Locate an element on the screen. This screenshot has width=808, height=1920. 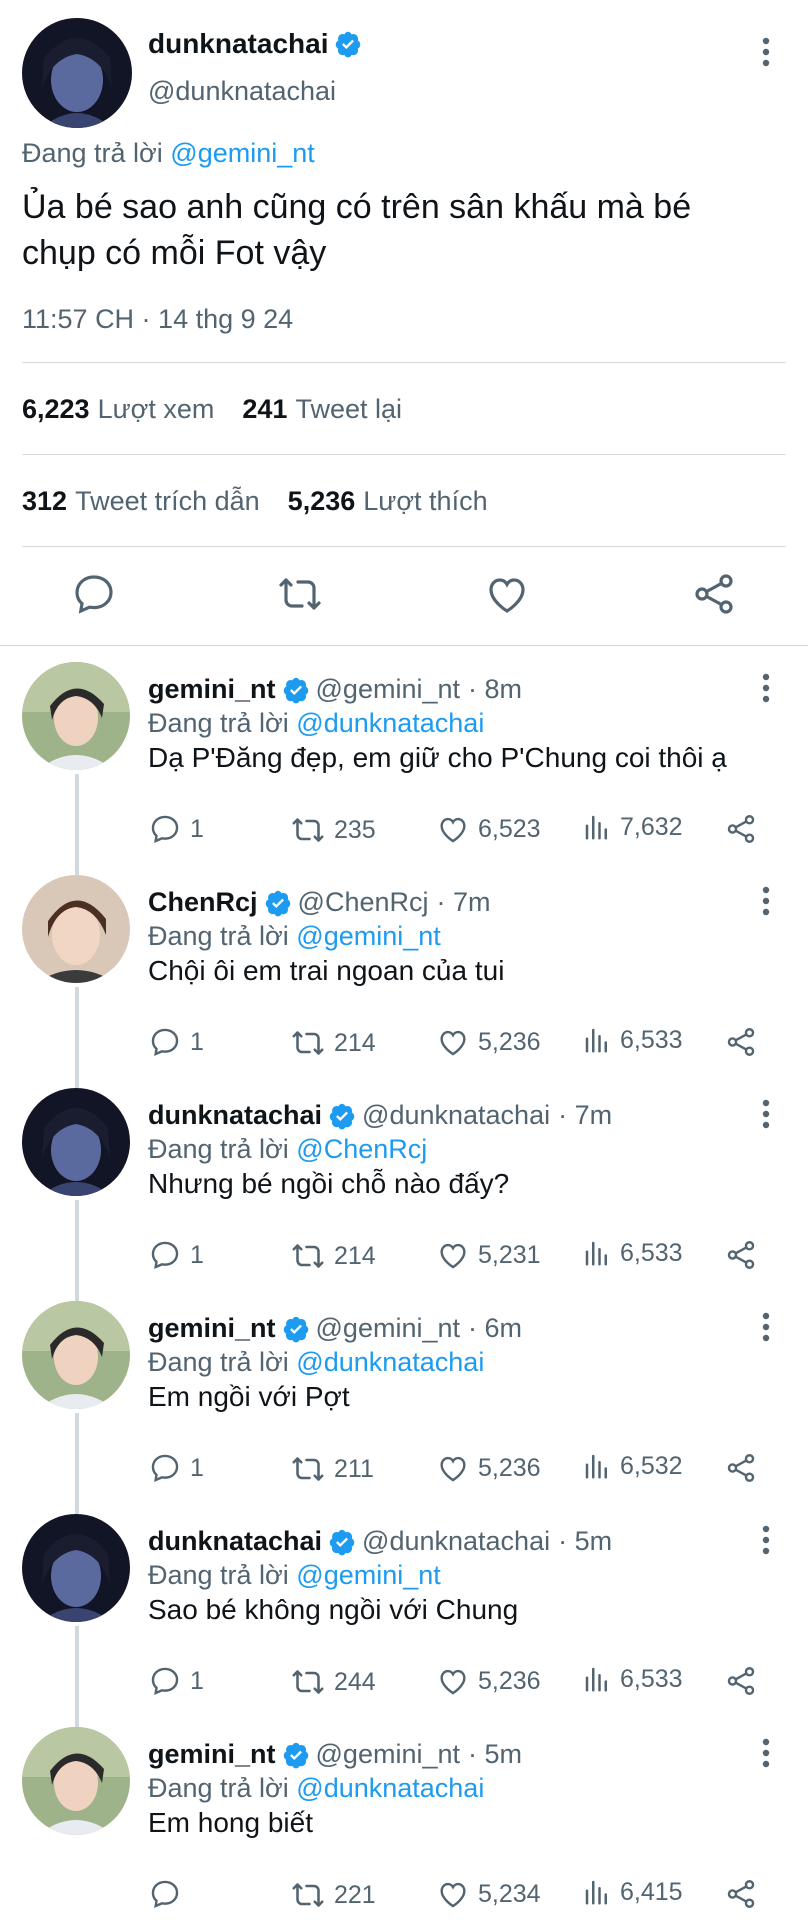
retweets-stat: 241 Tweet lại is located at coordinates (322, 409).